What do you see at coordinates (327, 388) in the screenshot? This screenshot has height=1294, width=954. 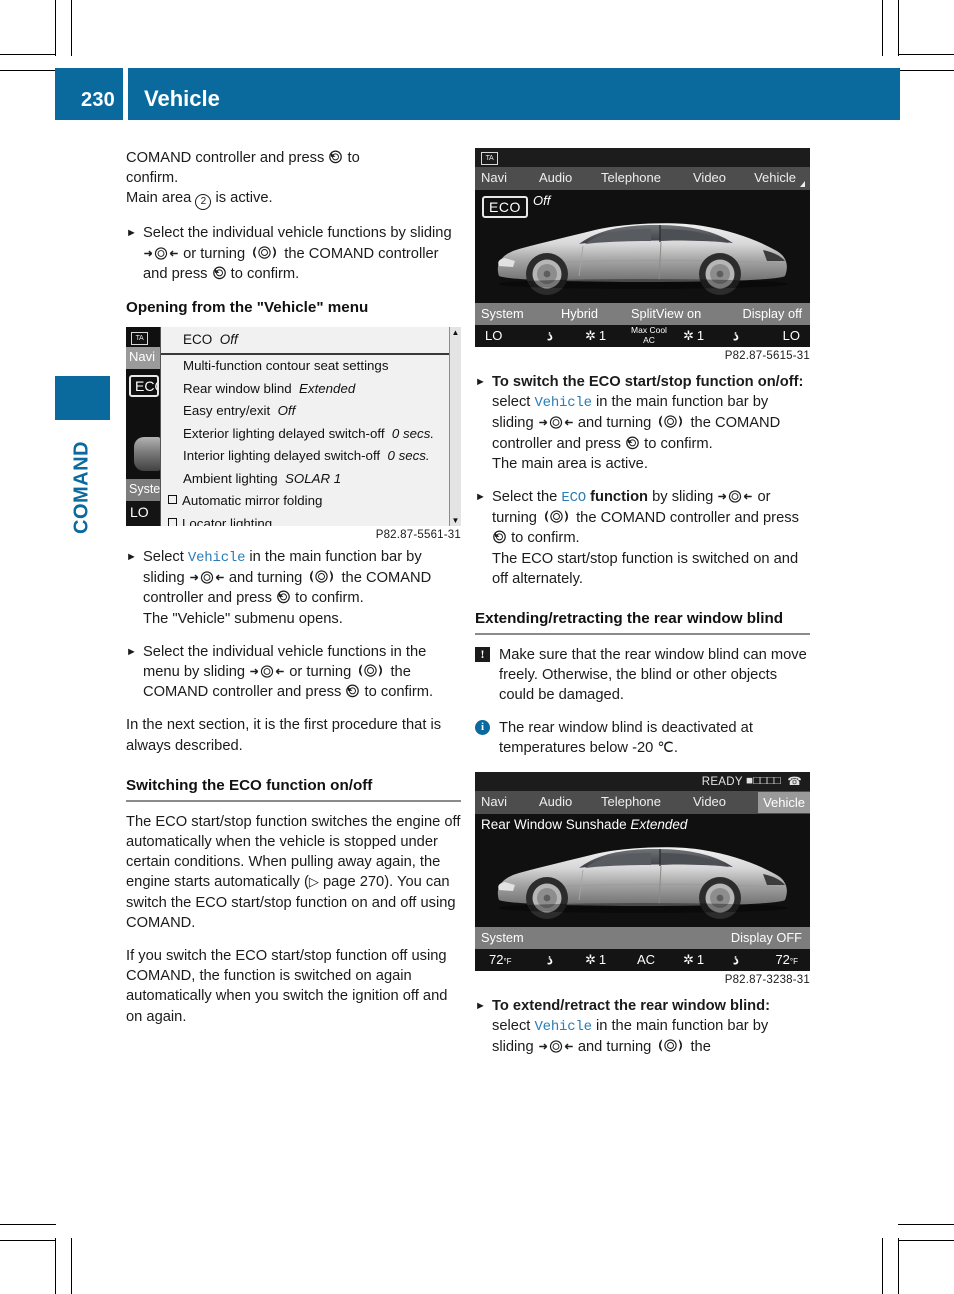 I see `list-item-value: Extended` at bounding box center [327, 388].